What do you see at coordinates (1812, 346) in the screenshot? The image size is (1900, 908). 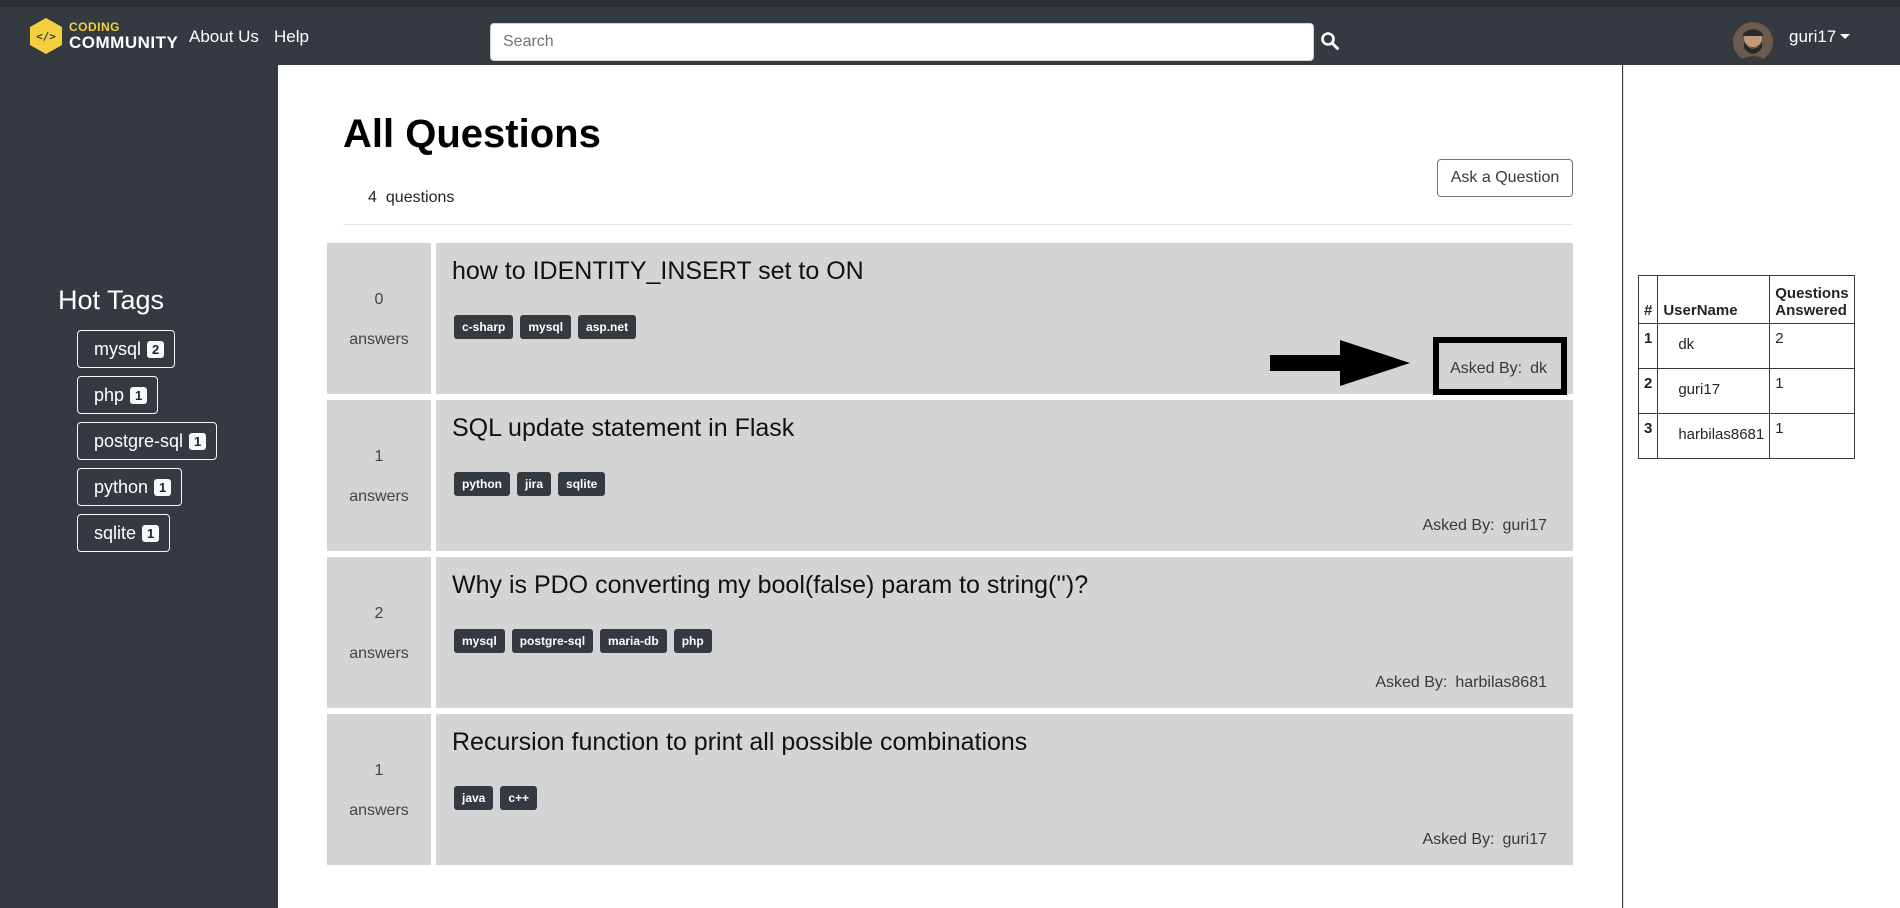 I see `answered-cell: 2` at bounding box center [1812, 346].